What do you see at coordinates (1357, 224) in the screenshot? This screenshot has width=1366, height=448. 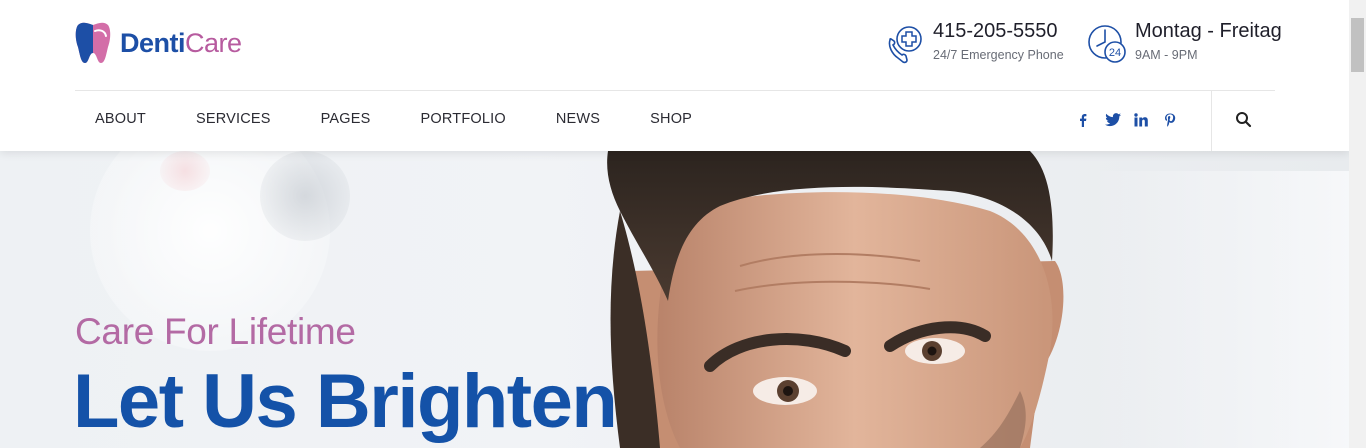 I see `page-scrollbar` at bounding box center [1357, 224].